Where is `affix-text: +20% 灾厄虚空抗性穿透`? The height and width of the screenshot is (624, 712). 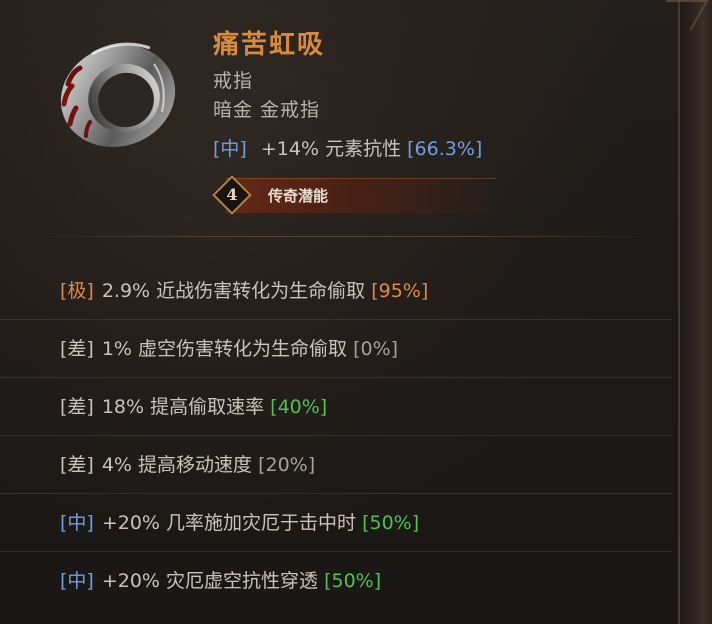 affix-text: +20% 灾厄虚空抗性穿透 is located at coordinates (210, 581).